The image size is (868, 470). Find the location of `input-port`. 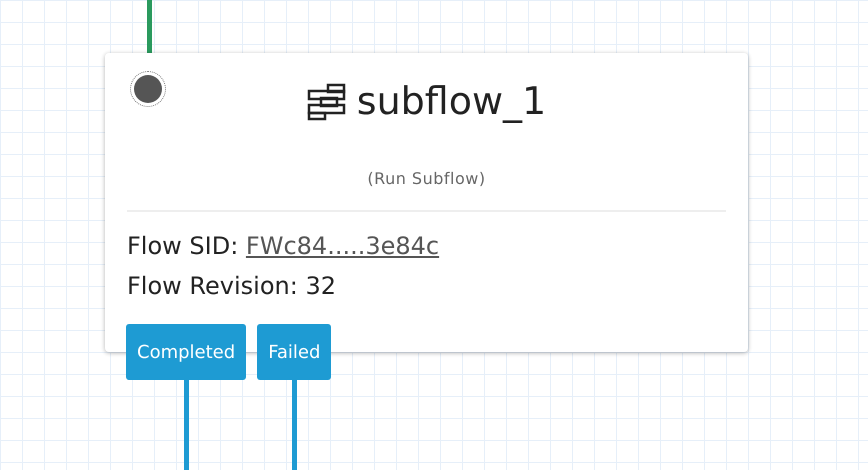

input-port is located at coordinates (148, 89).